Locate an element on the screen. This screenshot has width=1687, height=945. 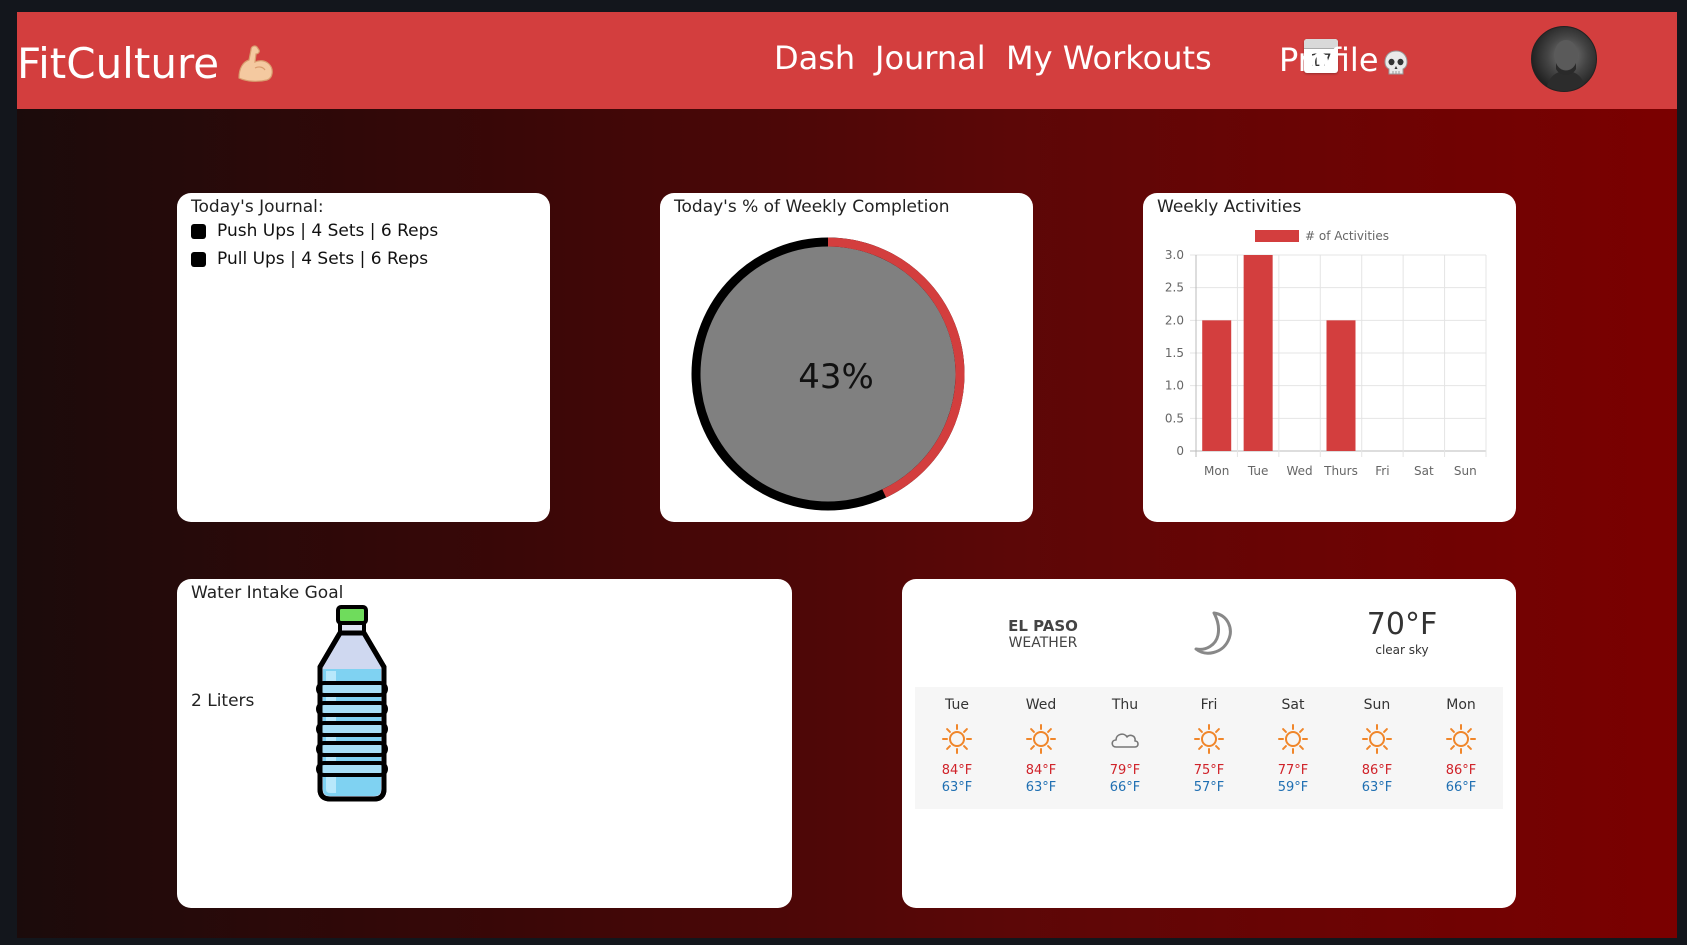
y-tick-label: 1.0 is located at coordinates (1174, 386).